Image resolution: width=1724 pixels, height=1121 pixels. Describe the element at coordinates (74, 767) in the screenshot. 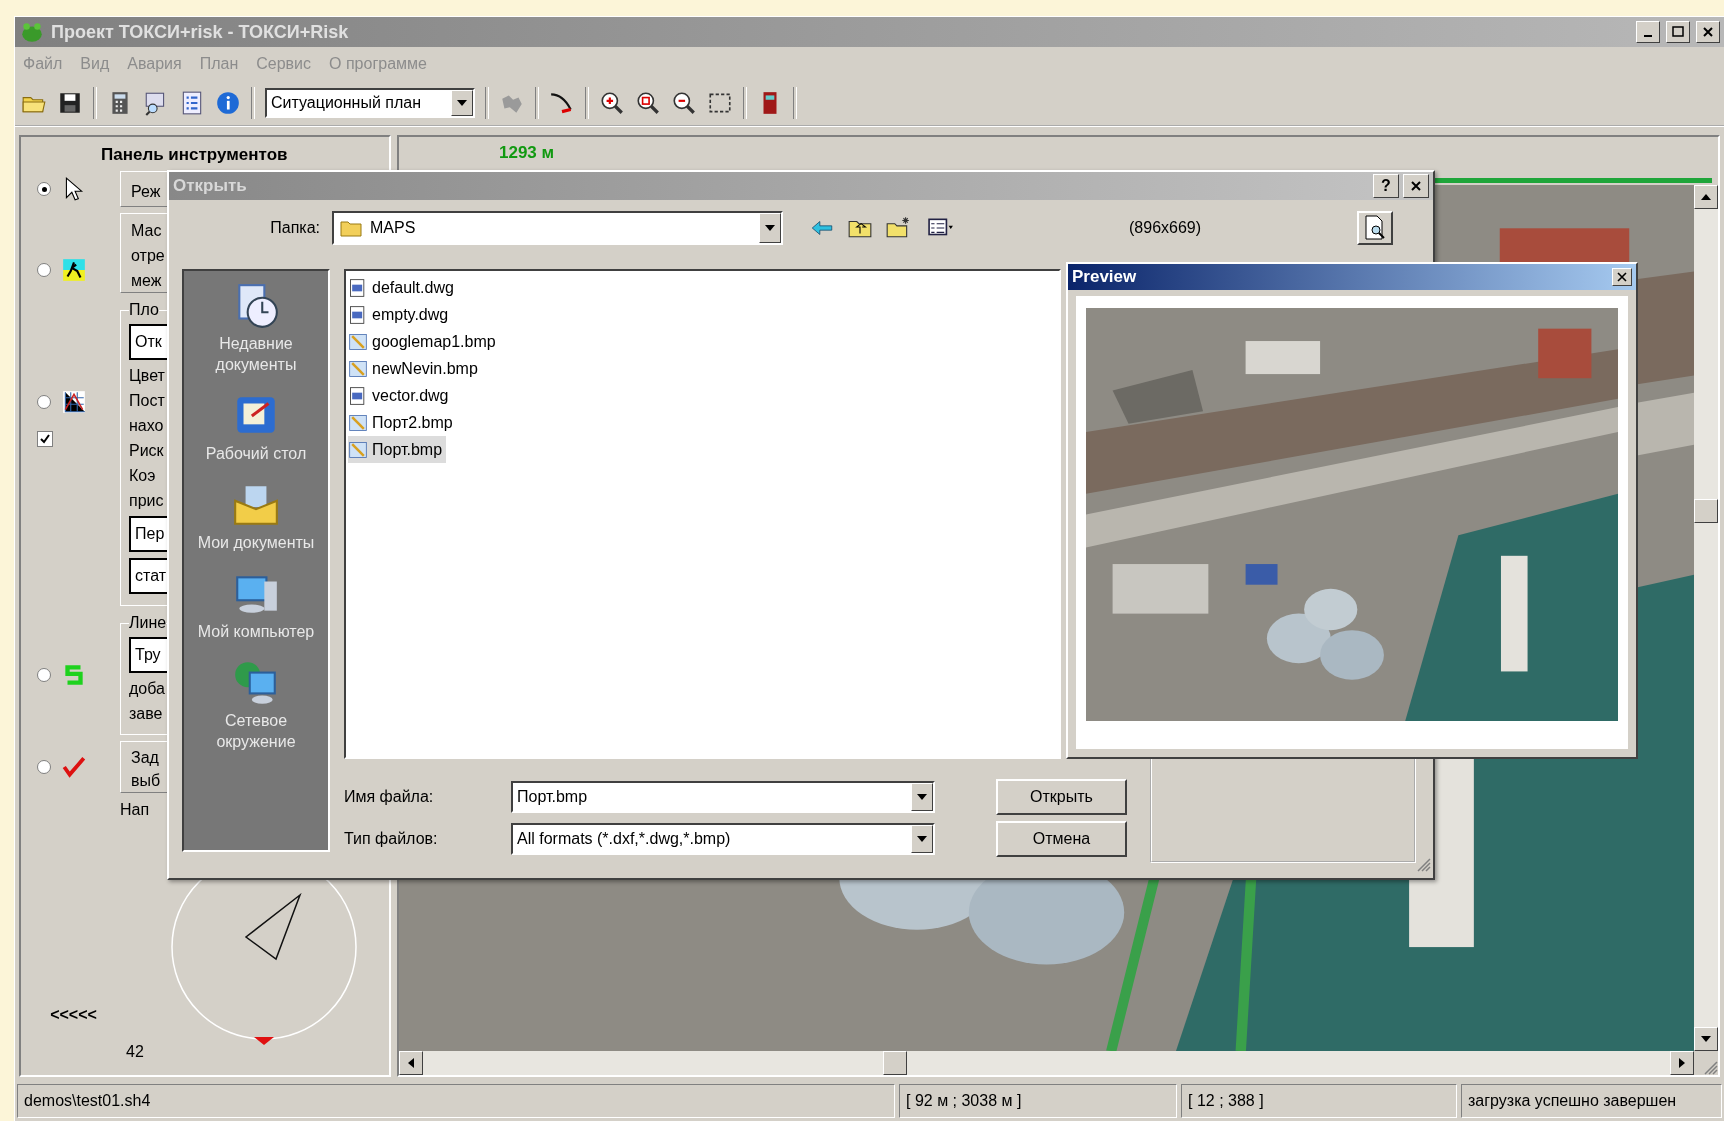

I see `checkmark-icon` at that location.